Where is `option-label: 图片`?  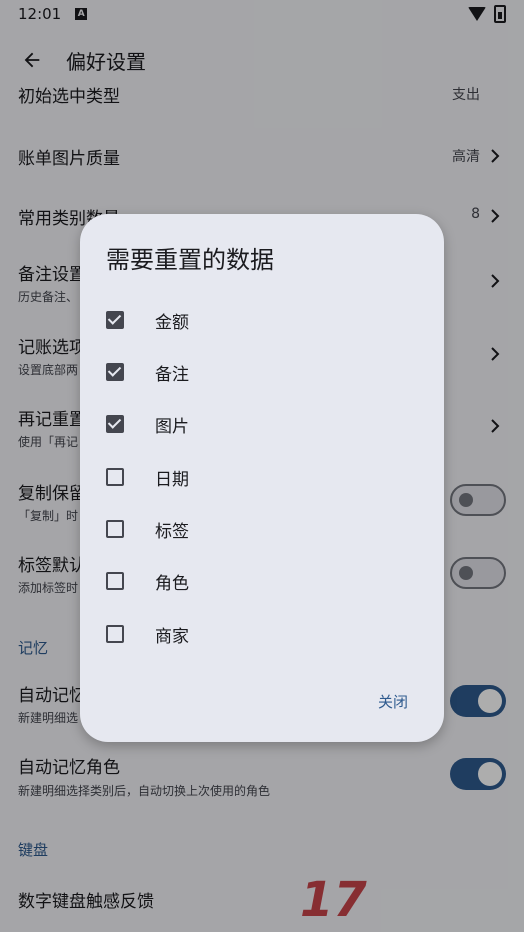 option-label: 图片 is located at coordinates (172, 426).